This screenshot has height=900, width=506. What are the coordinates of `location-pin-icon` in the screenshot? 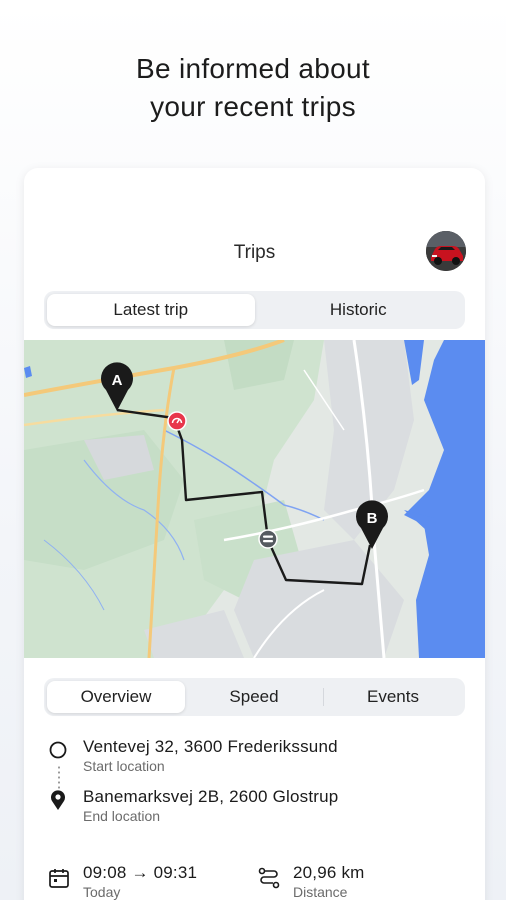 It's located at (58, 800).